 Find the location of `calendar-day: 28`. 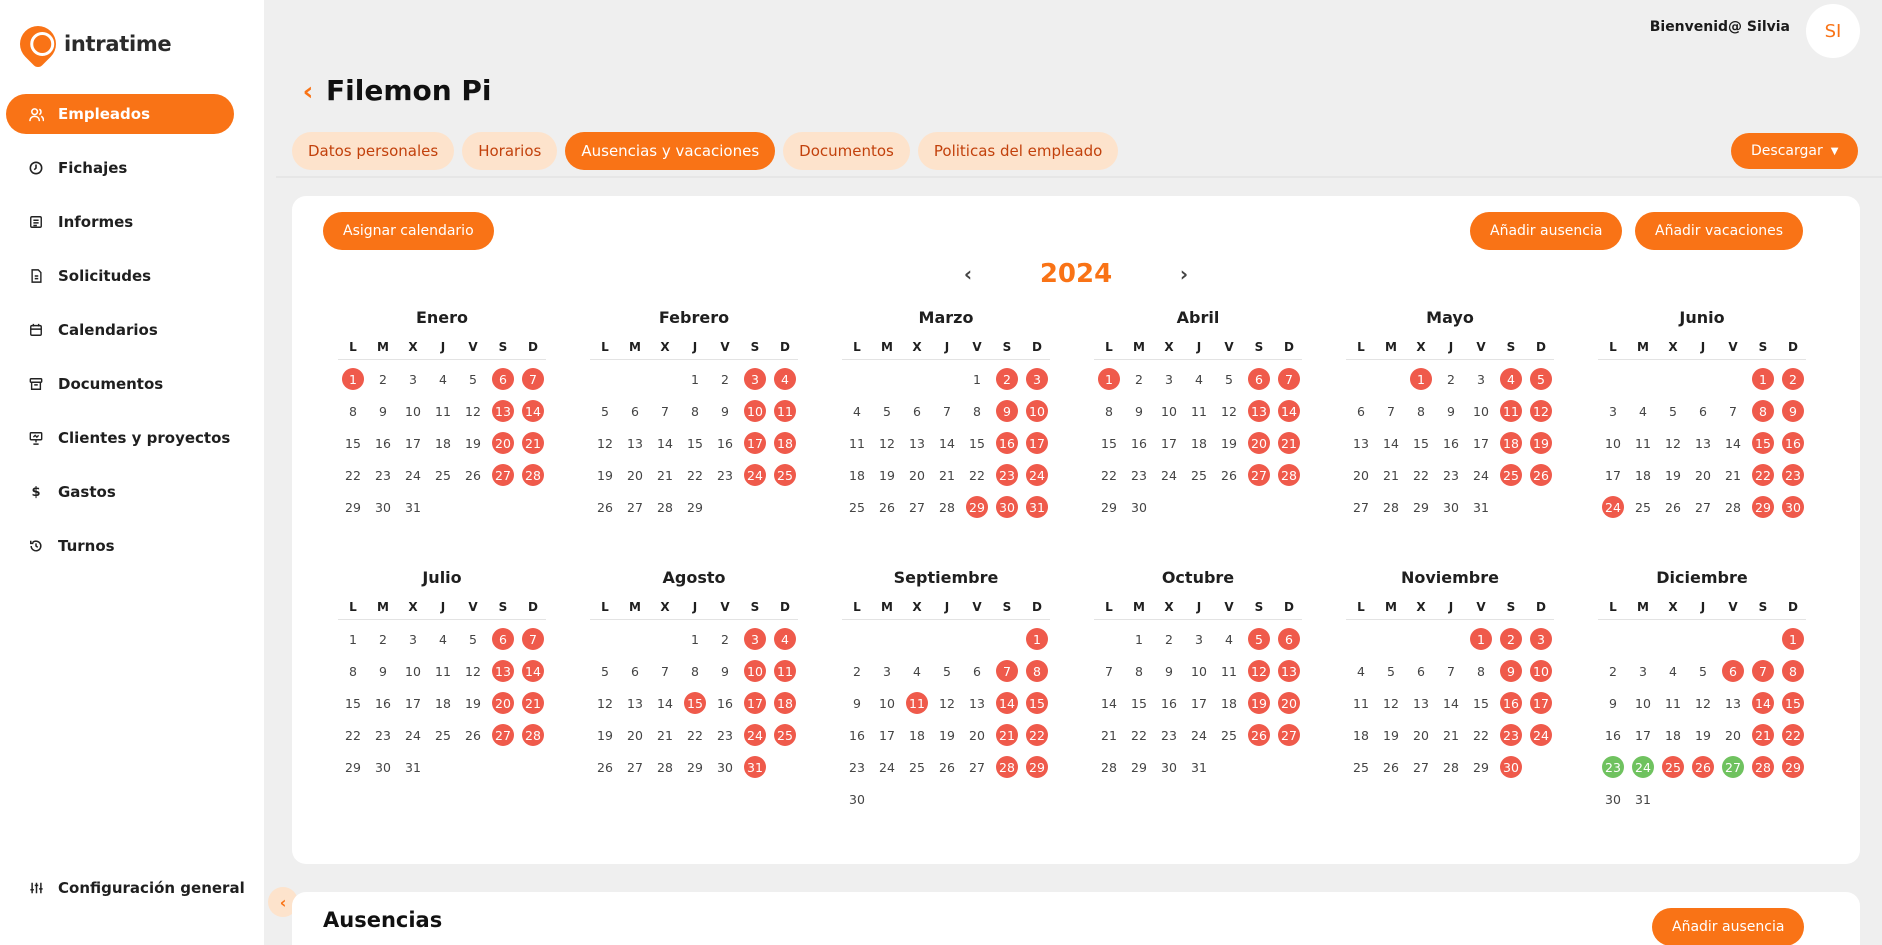

calendar-day: 28 is located at coordinates (665, 507).